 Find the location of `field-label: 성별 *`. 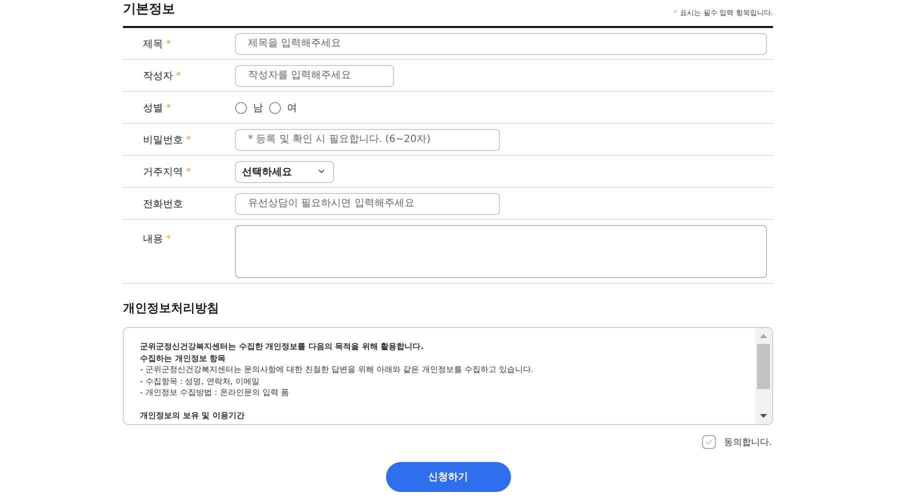

field-label: 성별 * is located at coordinates (157, 108).